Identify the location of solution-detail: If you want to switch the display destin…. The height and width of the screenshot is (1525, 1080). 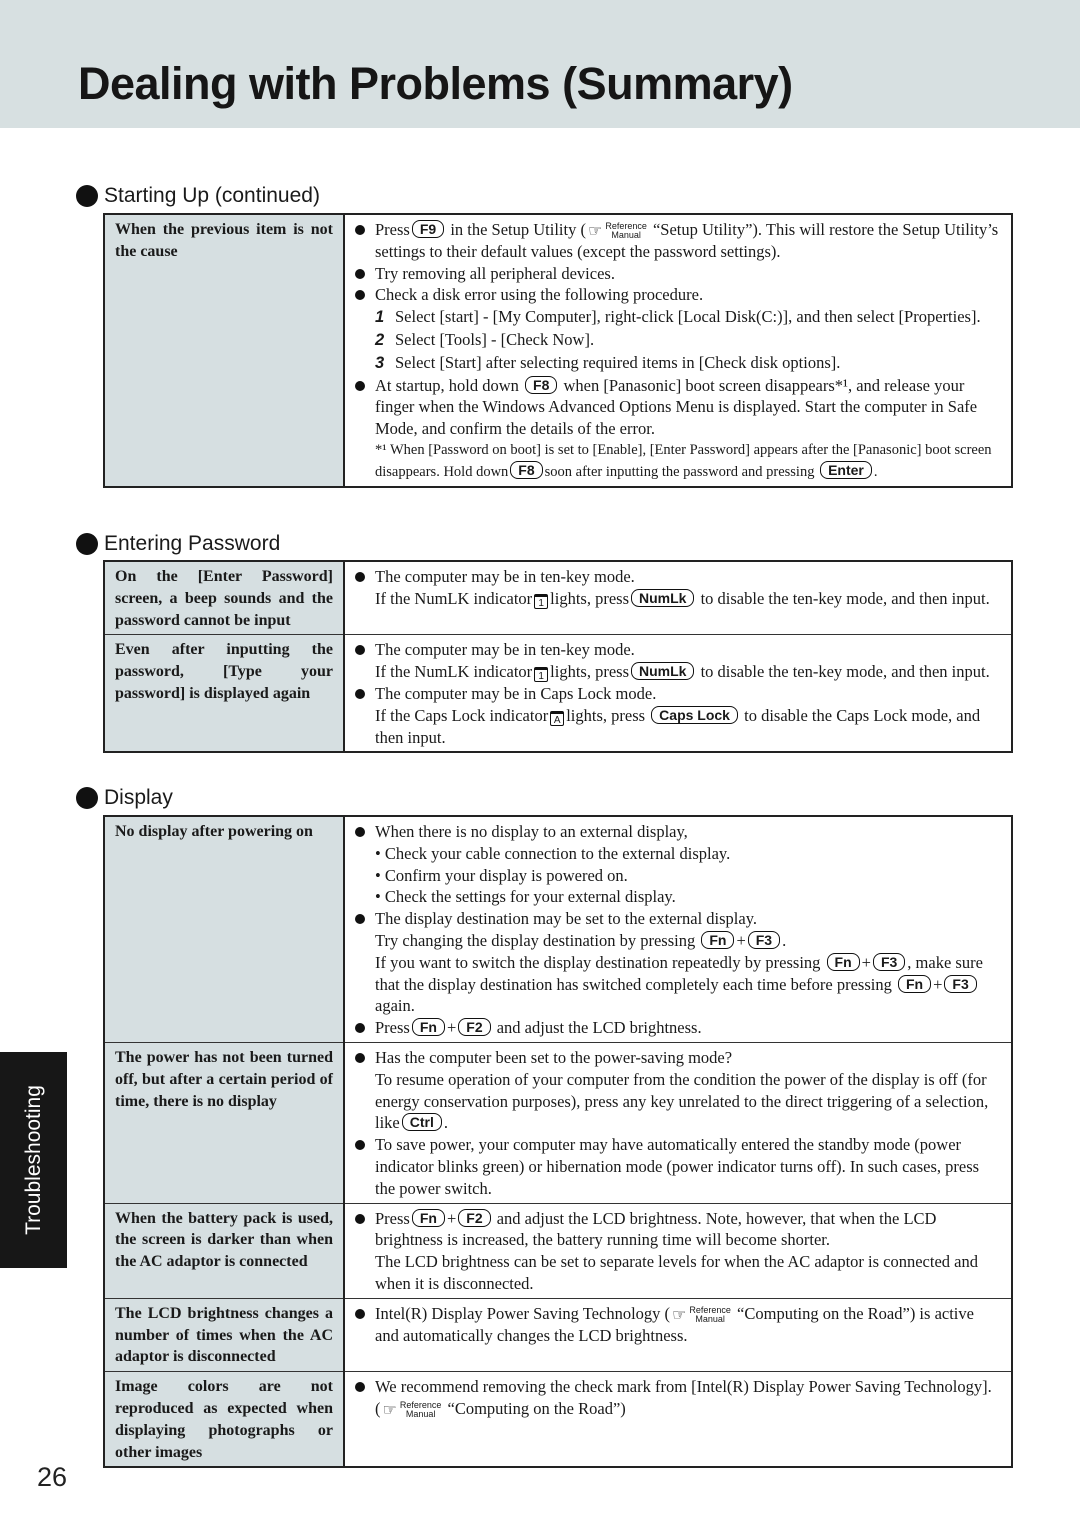
(679, 984).